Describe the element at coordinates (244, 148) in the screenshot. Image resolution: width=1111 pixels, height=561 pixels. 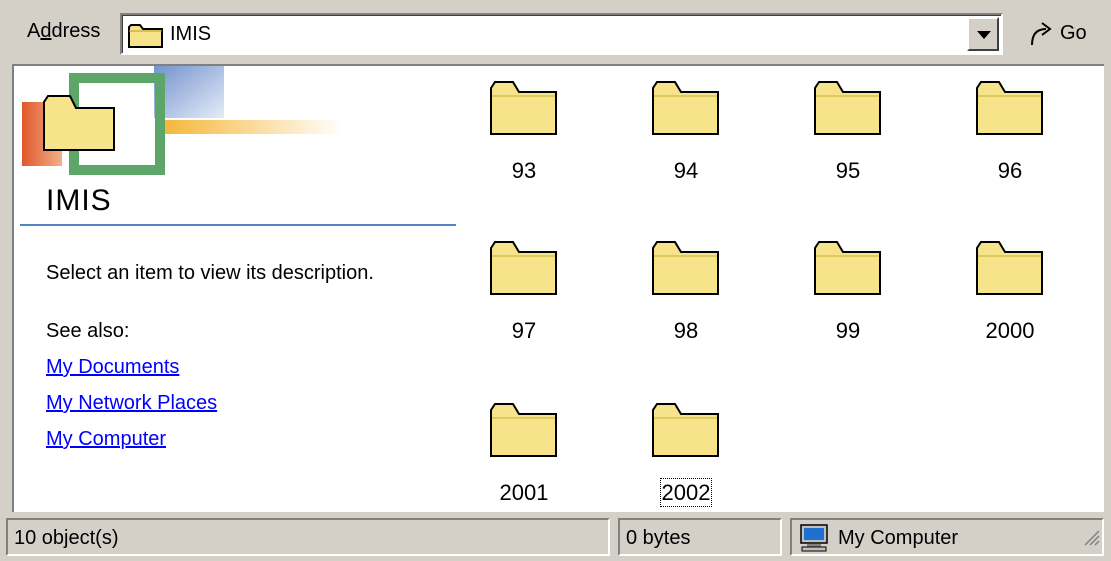
I see `web-view-banner: IMIS` at that location.